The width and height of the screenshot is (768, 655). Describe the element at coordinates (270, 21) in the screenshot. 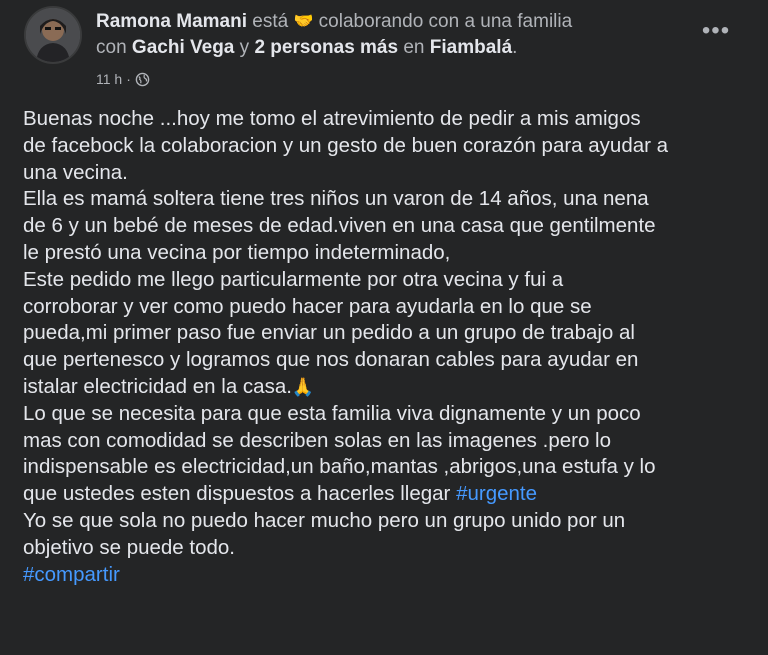

I see `verb-text: está` at that location.